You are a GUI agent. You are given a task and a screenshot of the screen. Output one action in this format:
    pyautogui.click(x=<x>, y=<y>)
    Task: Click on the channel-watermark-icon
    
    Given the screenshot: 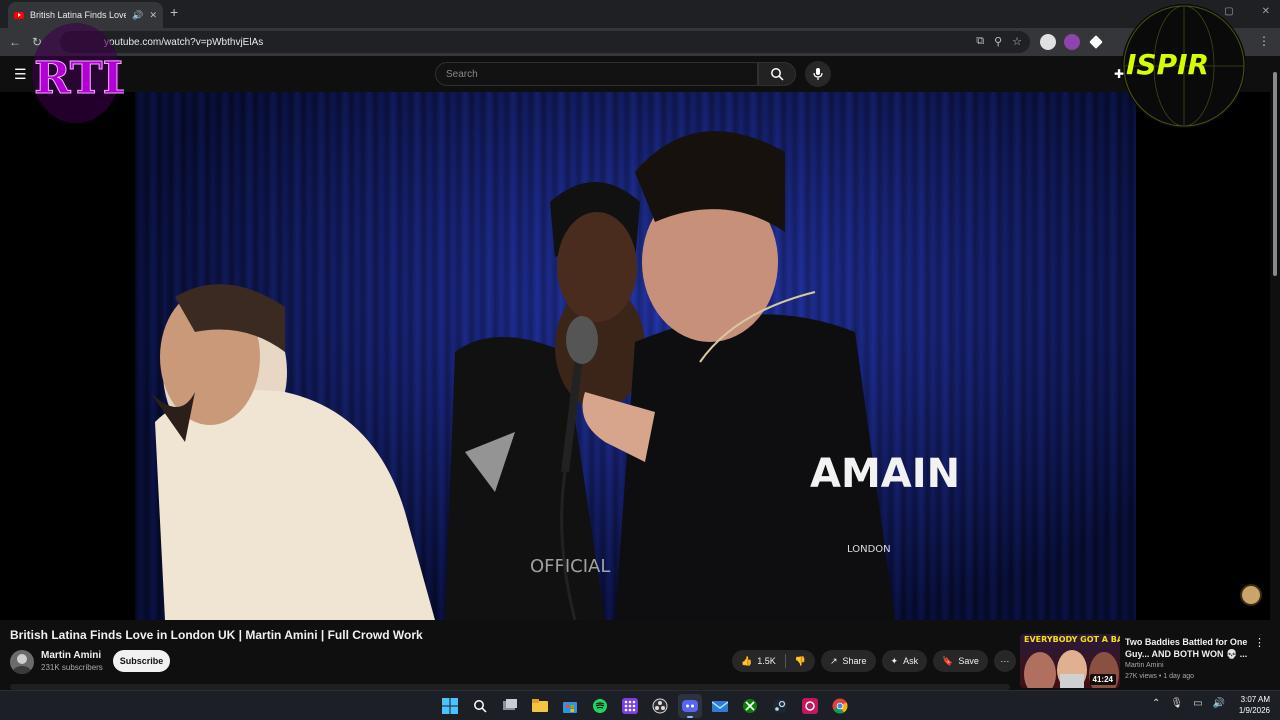 What is the action you would take?
    pyautogui.click(x=1251, y=595)
    